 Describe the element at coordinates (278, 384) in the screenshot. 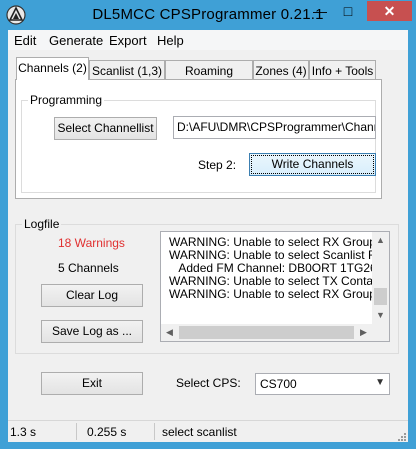

I see `cps-selected-value: CS700` at that location.